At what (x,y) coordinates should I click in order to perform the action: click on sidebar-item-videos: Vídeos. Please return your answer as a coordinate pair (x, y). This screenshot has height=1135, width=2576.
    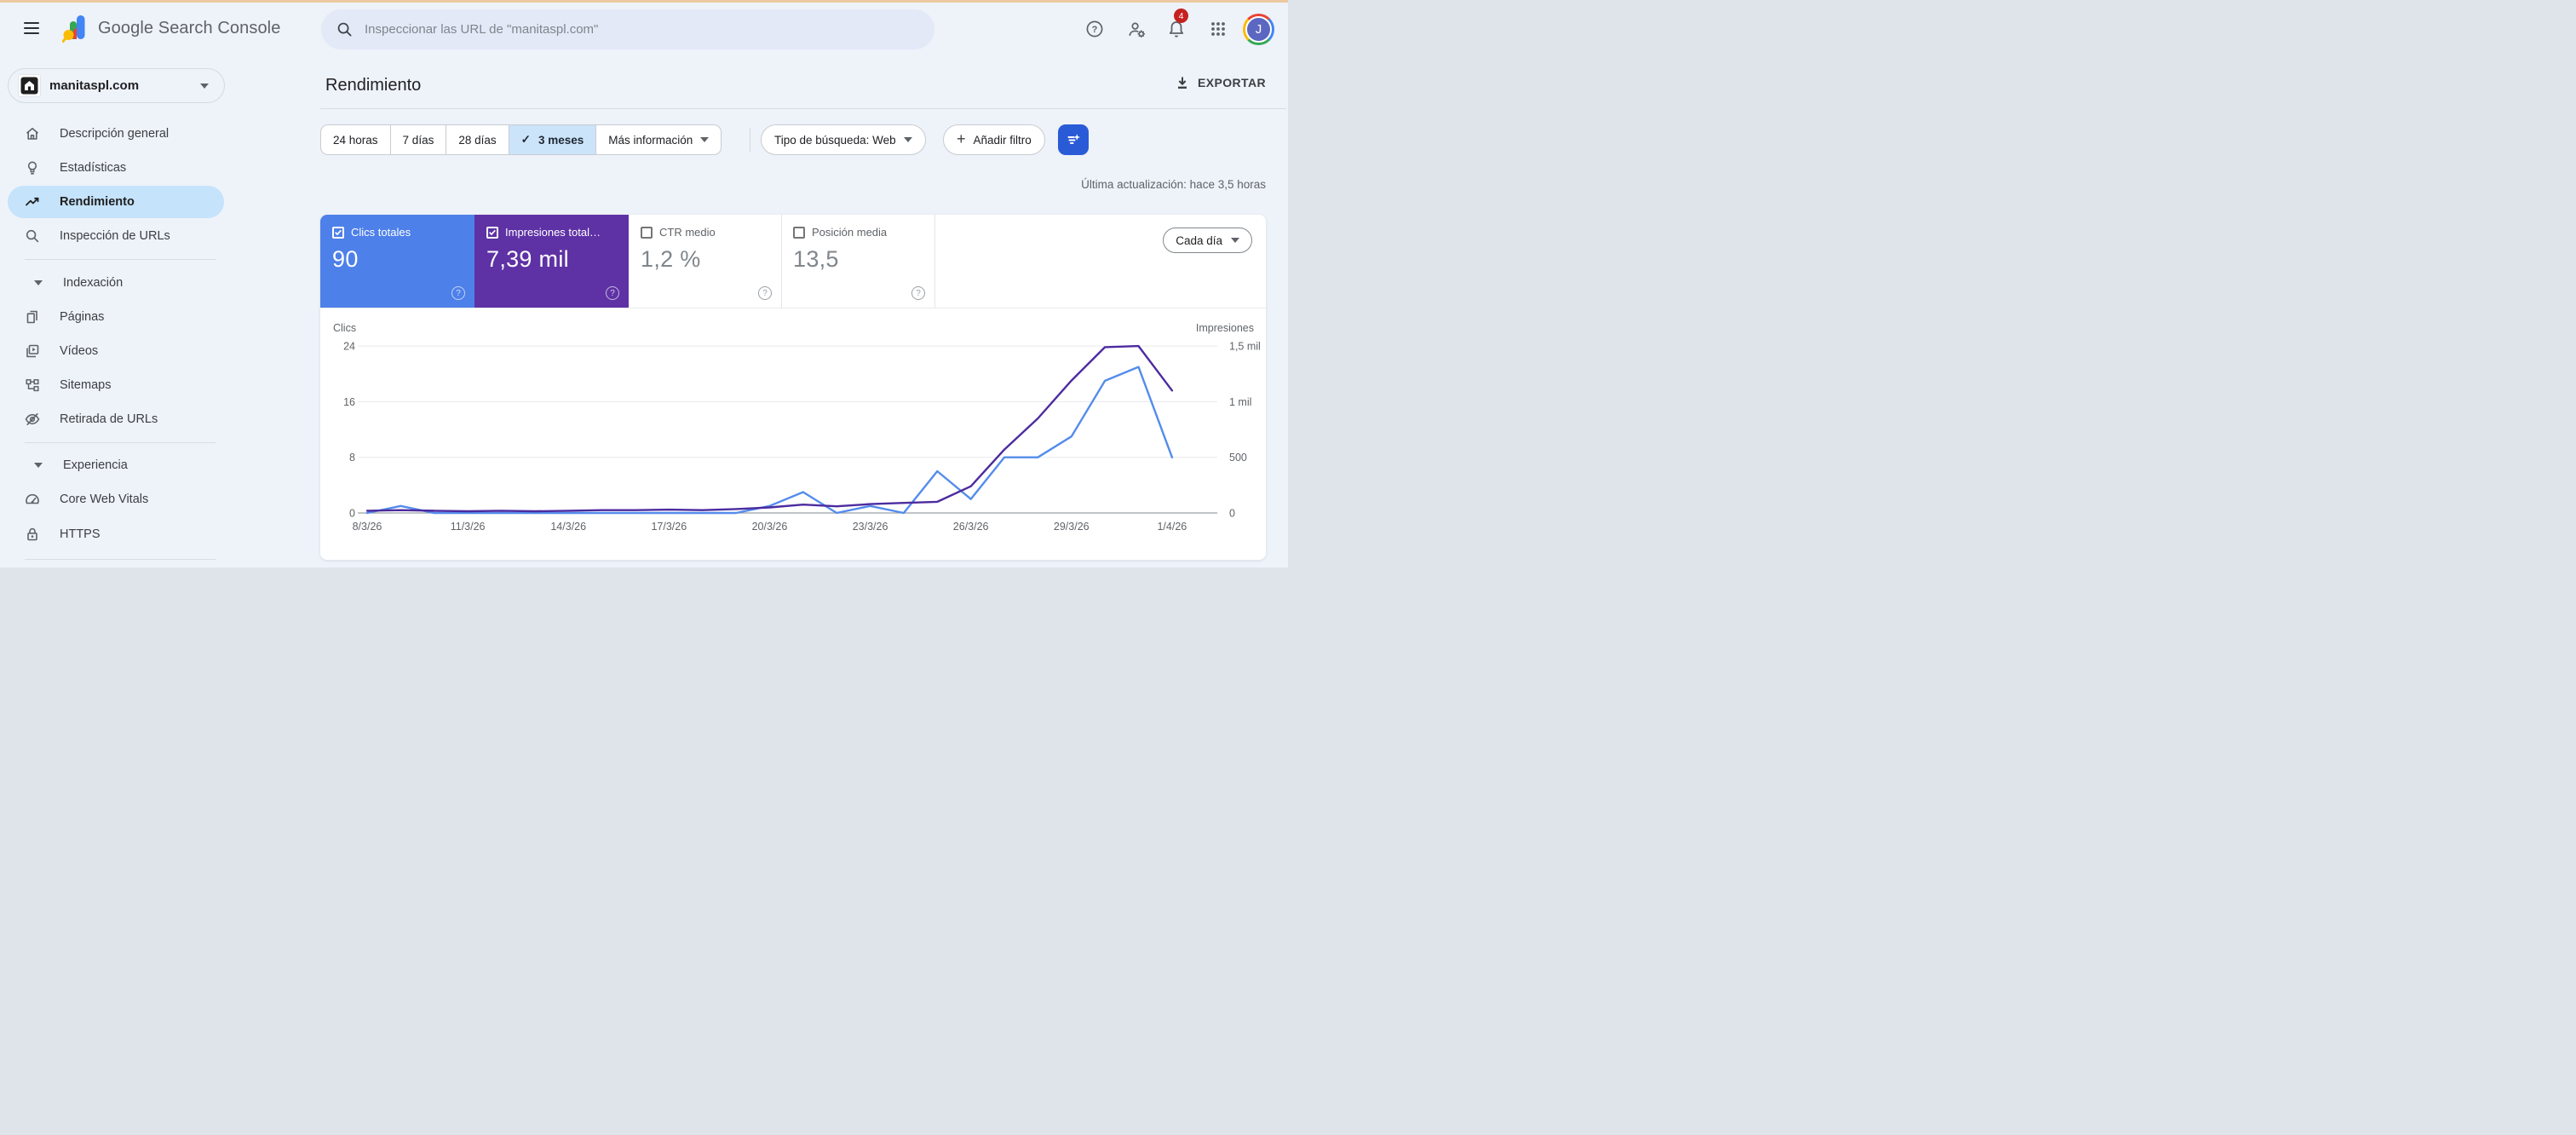
    Looking at the image, I should click on (116, 351).